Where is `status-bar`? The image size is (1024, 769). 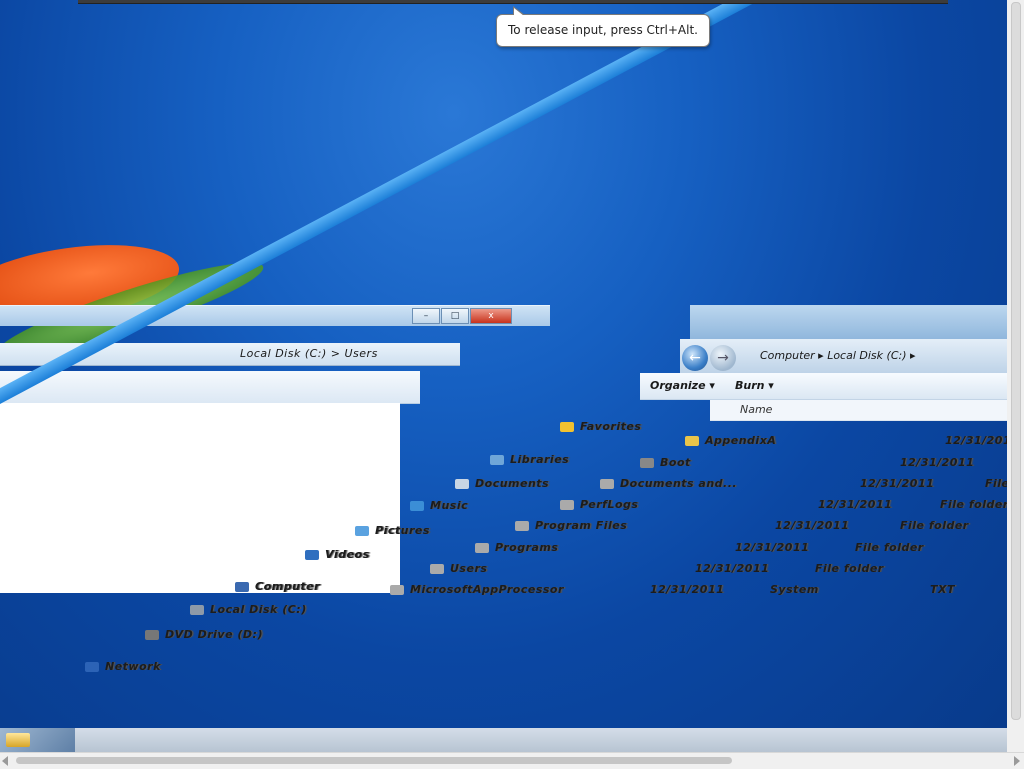
status-bar is located at coordinates (503, 740).